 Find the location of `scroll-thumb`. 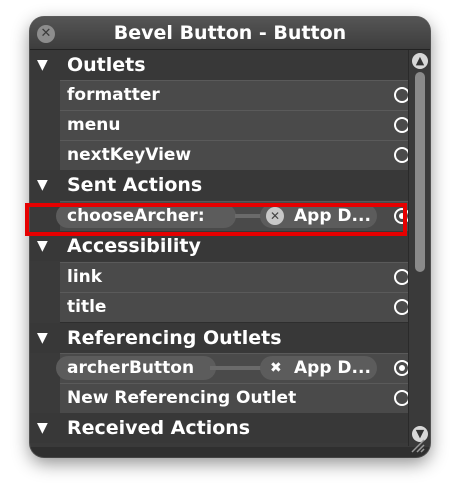

scroll-thumb is located at coordinates (420, 172).